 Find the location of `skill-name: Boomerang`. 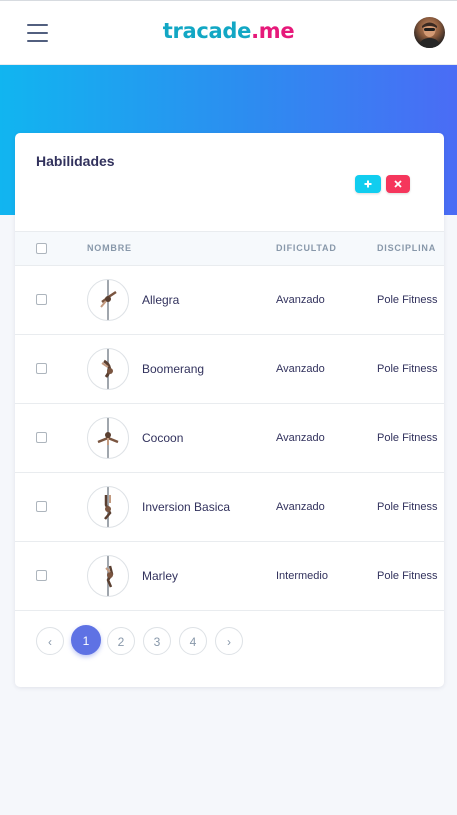

skill-name: Boomerang is located at coordinates (173, 369).